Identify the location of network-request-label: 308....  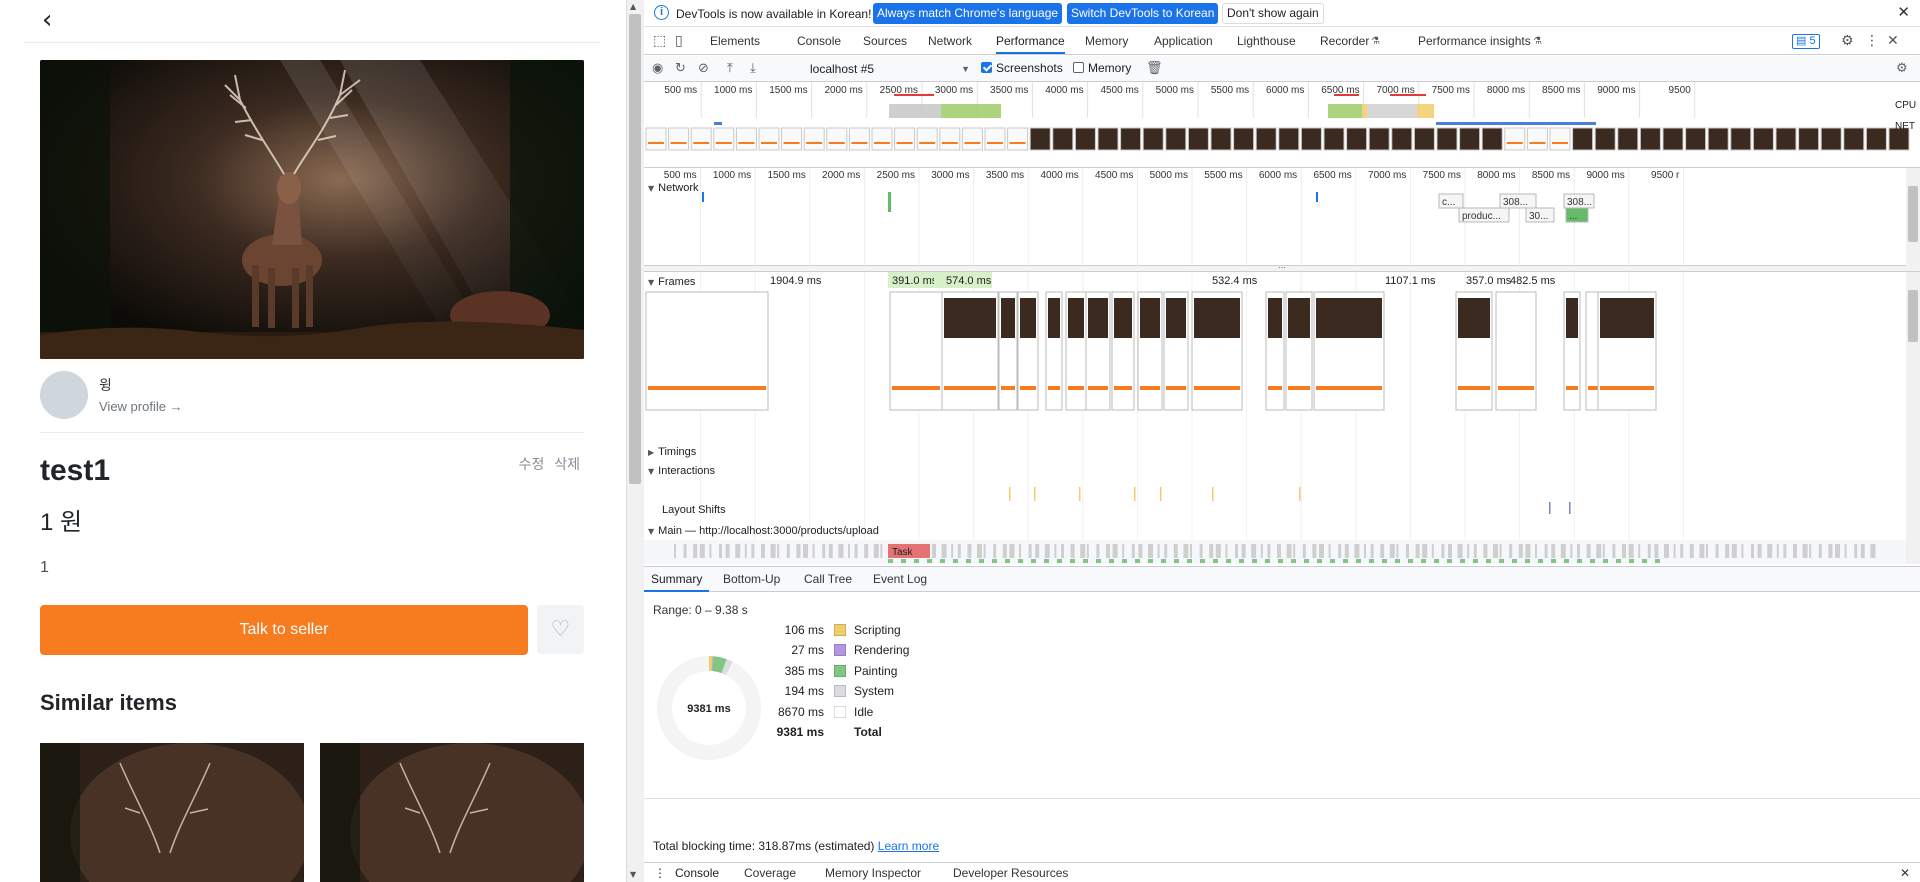
(1515, 202).